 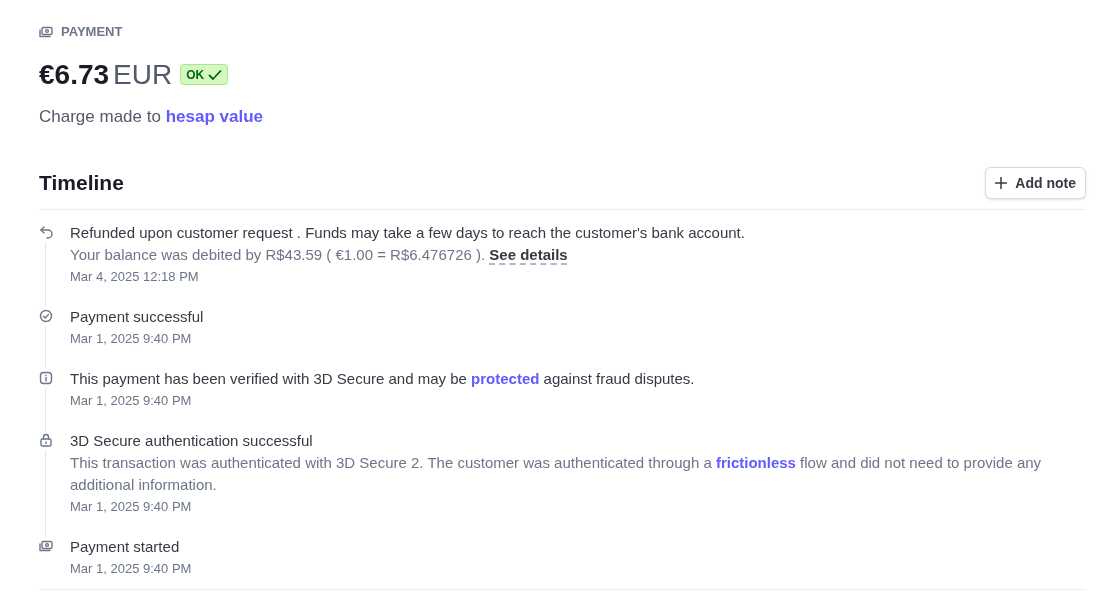 I want to click on see-details-link: See details, so click(x=528, y=254).